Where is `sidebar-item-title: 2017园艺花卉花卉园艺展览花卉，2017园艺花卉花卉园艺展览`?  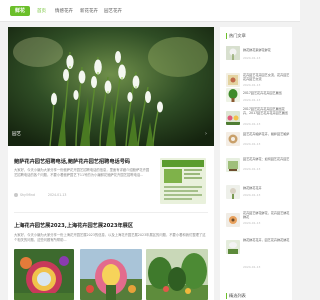
sidebar-item-title: 2017园艺花卉花卉园艺展览花卉，2017园艺花卉花卉园艺展览 is located at coordinates (266, 113).